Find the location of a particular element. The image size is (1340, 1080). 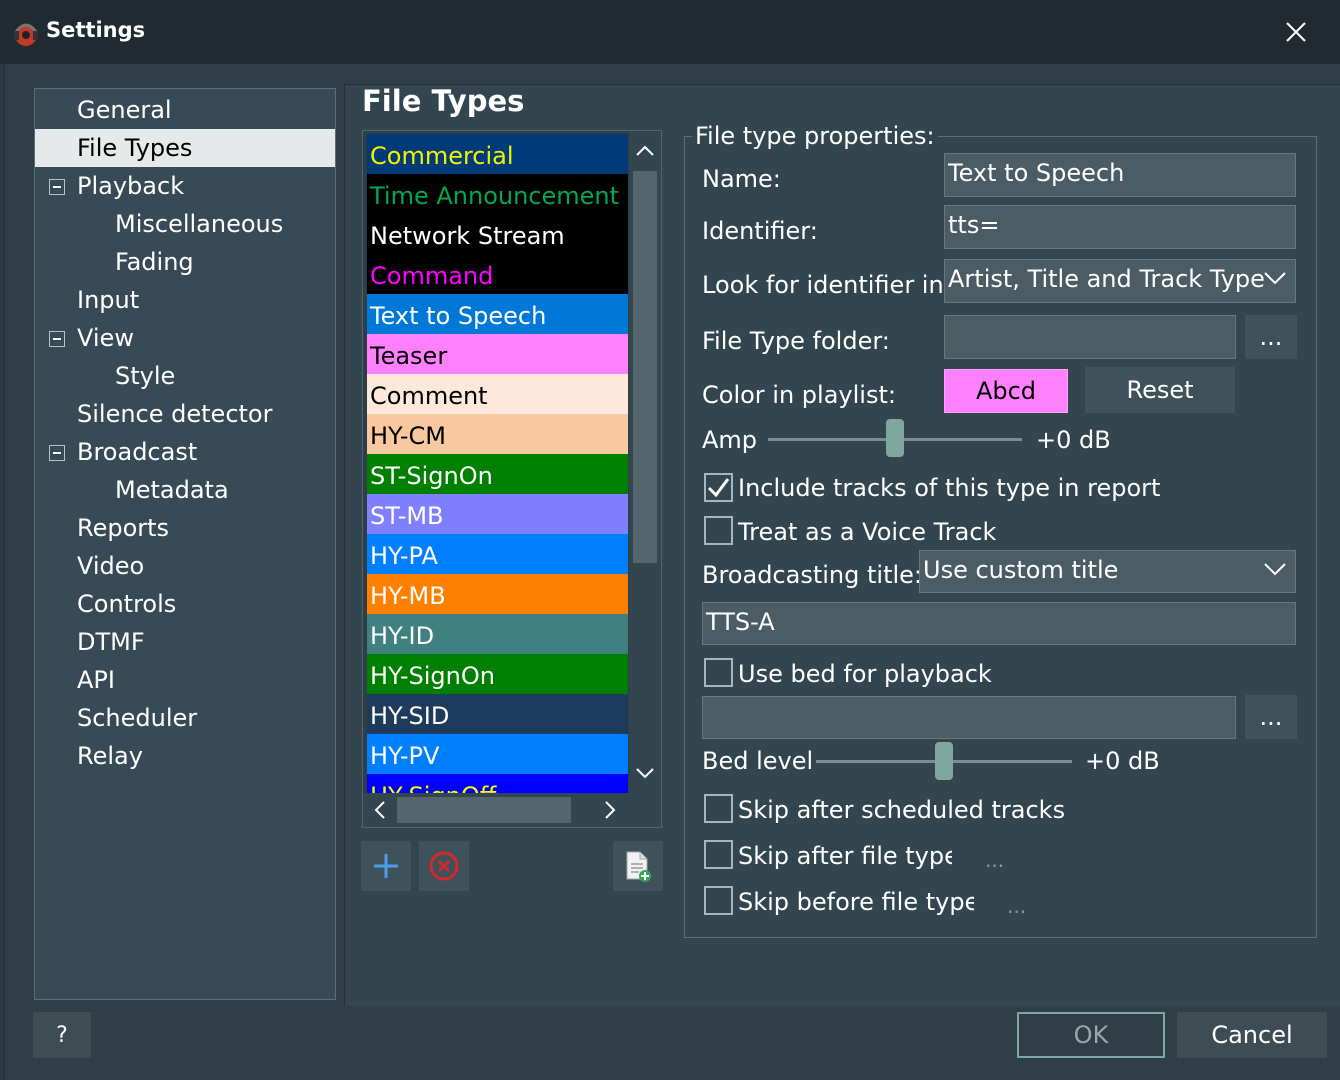

file-type-row: Comment is located at coordinates (497, 394).